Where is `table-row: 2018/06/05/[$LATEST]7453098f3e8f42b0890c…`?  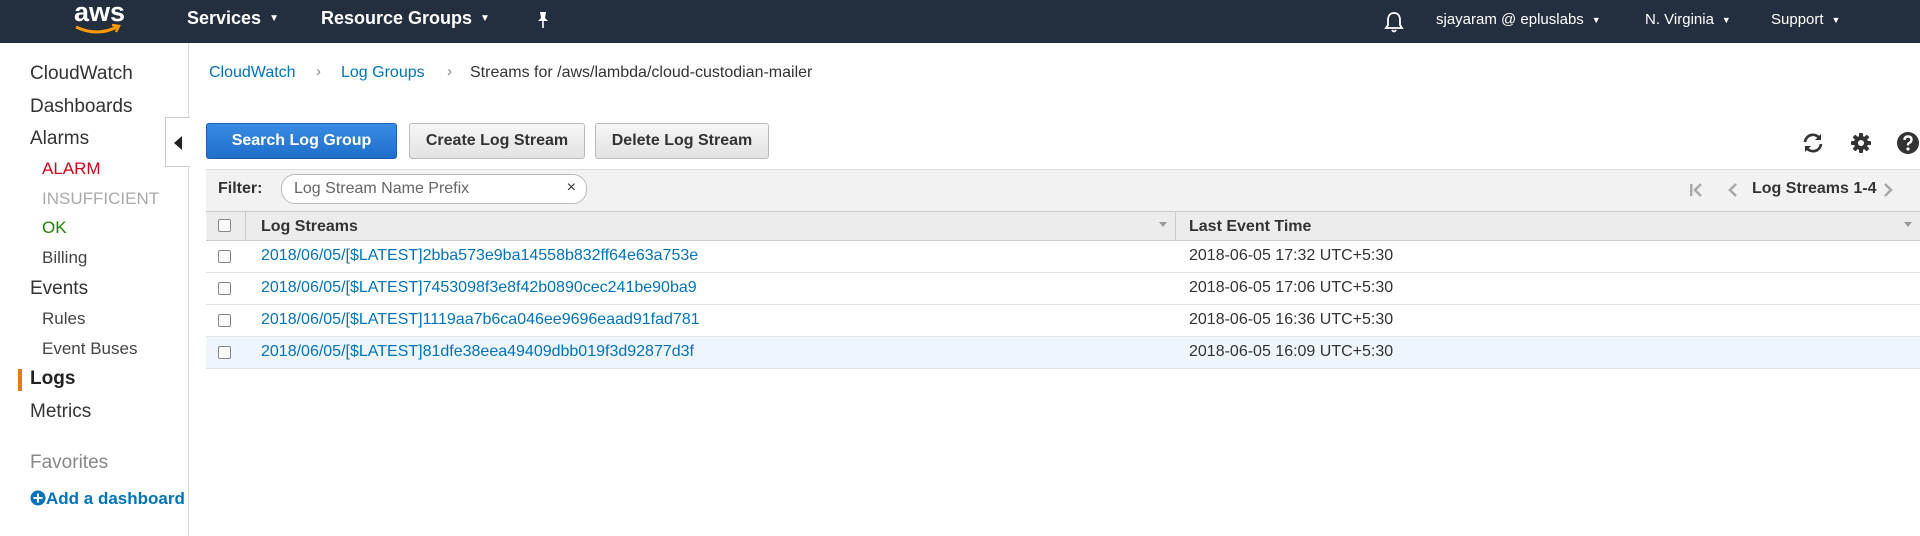 table-row: 2018/06/05/[$LATEST]7453098f3e8f42b0890c… is located at coordinates (1063, 289).